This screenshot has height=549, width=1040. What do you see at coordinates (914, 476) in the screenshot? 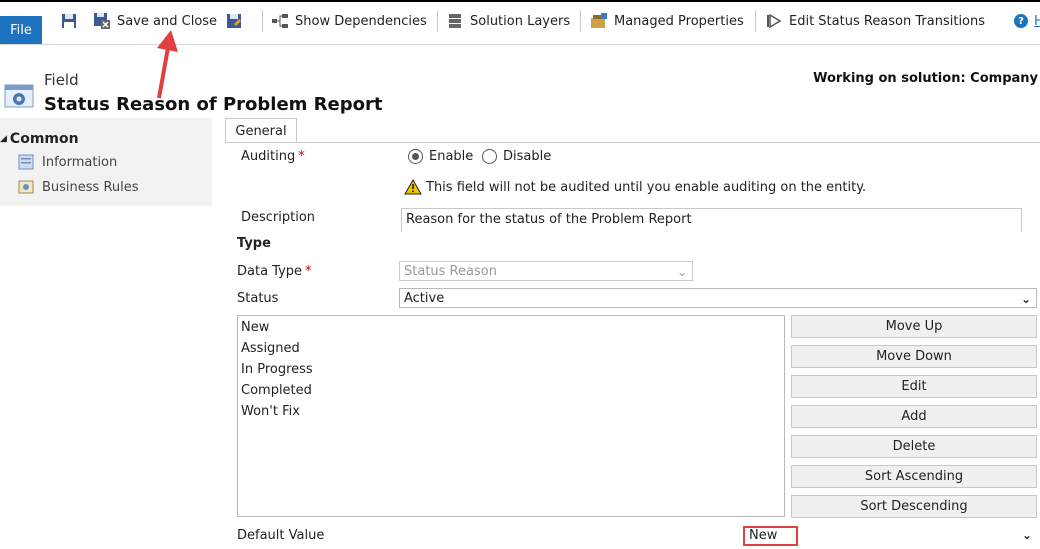
I see `sort-ascending-button: Sort Ascending` at bounding box center [914, 476].